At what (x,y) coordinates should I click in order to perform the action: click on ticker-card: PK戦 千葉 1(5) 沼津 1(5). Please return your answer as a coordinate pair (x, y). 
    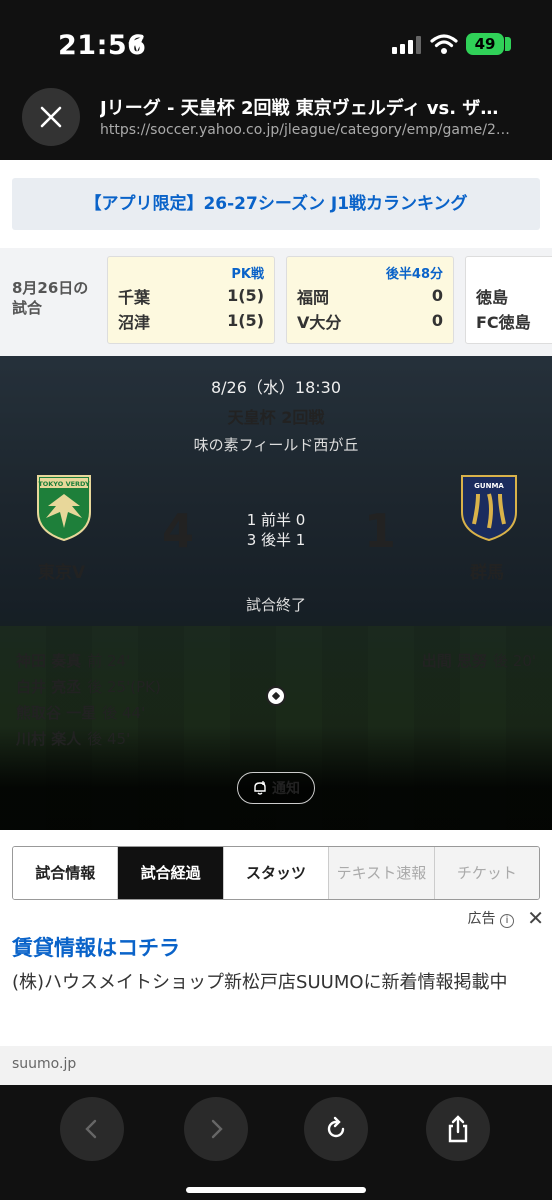
    Looking at the image, I should click on (191, 300).